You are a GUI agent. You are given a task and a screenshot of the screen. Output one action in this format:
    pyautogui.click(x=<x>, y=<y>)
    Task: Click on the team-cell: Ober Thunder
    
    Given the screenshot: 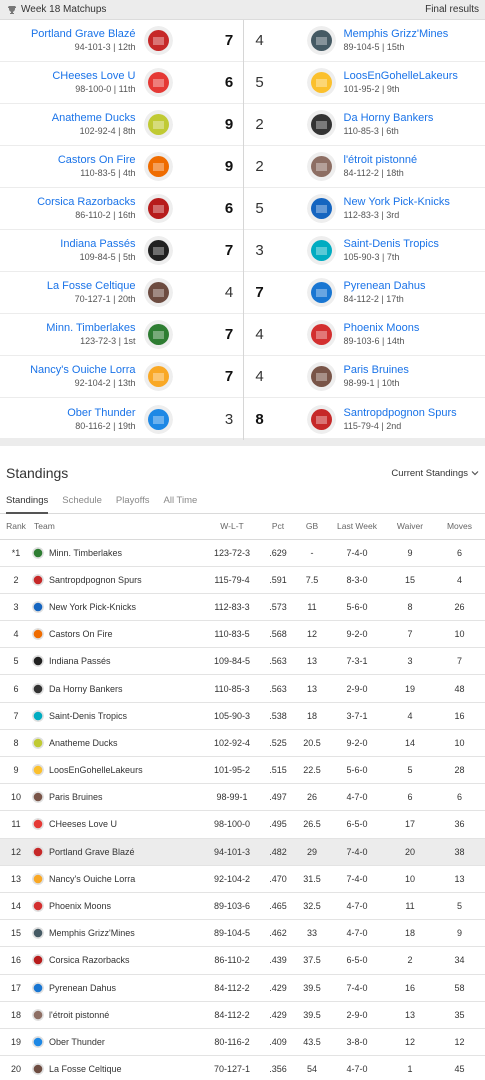 What is the action you would take?
    pyautogui.click(x=118, y=1042)
    